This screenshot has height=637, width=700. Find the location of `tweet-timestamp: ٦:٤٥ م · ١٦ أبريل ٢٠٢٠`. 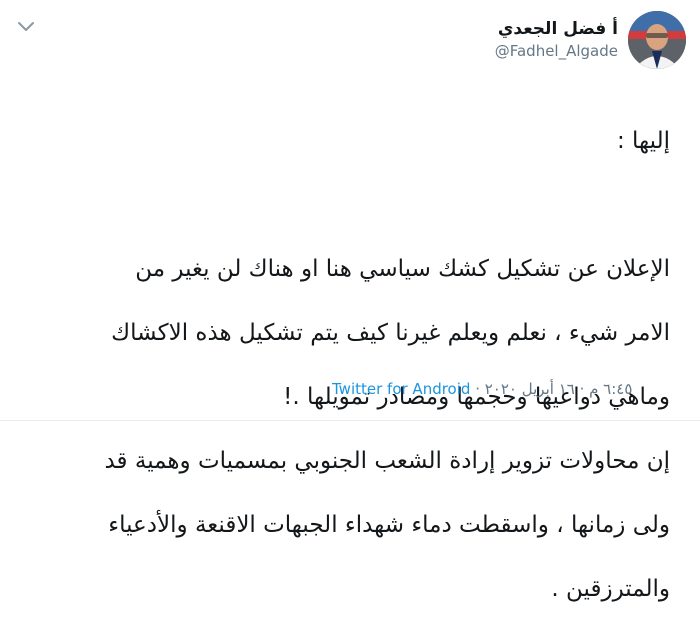

tweet-timestamp: ٦:٤٥ م · ١٦ أبريل ٢٠٢٠ is located at coordinates (559, 389).